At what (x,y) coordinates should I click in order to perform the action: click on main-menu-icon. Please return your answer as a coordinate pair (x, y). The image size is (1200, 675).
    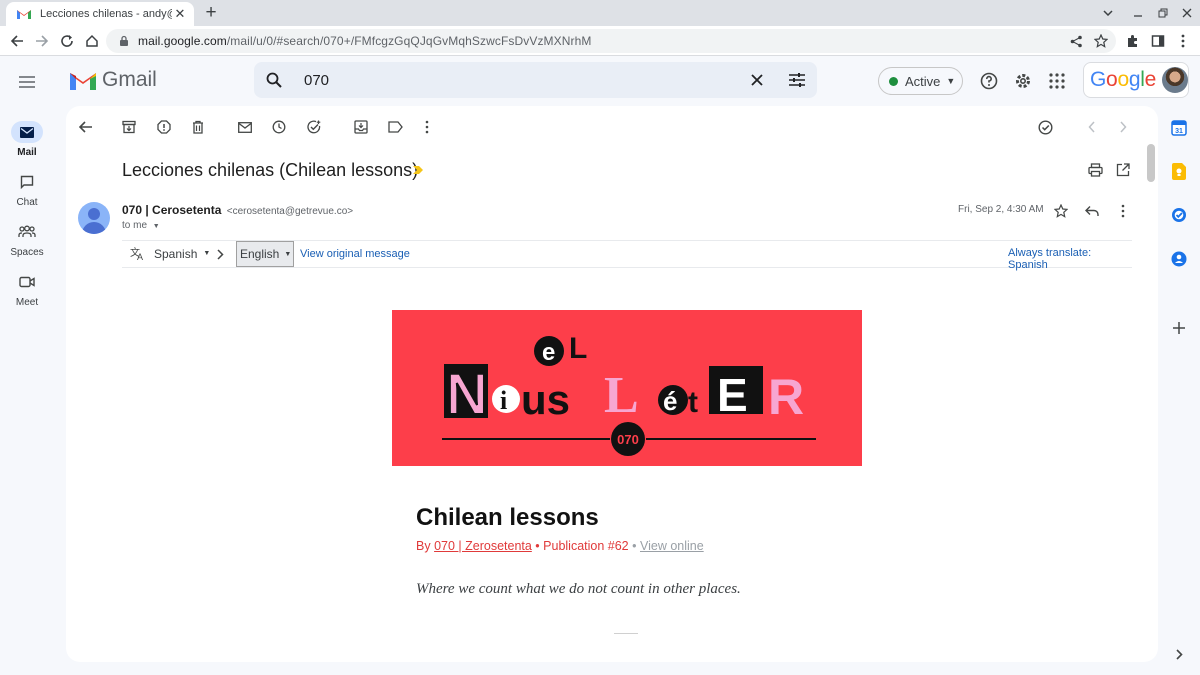
    Looking at the image, I should click on (27, 82).